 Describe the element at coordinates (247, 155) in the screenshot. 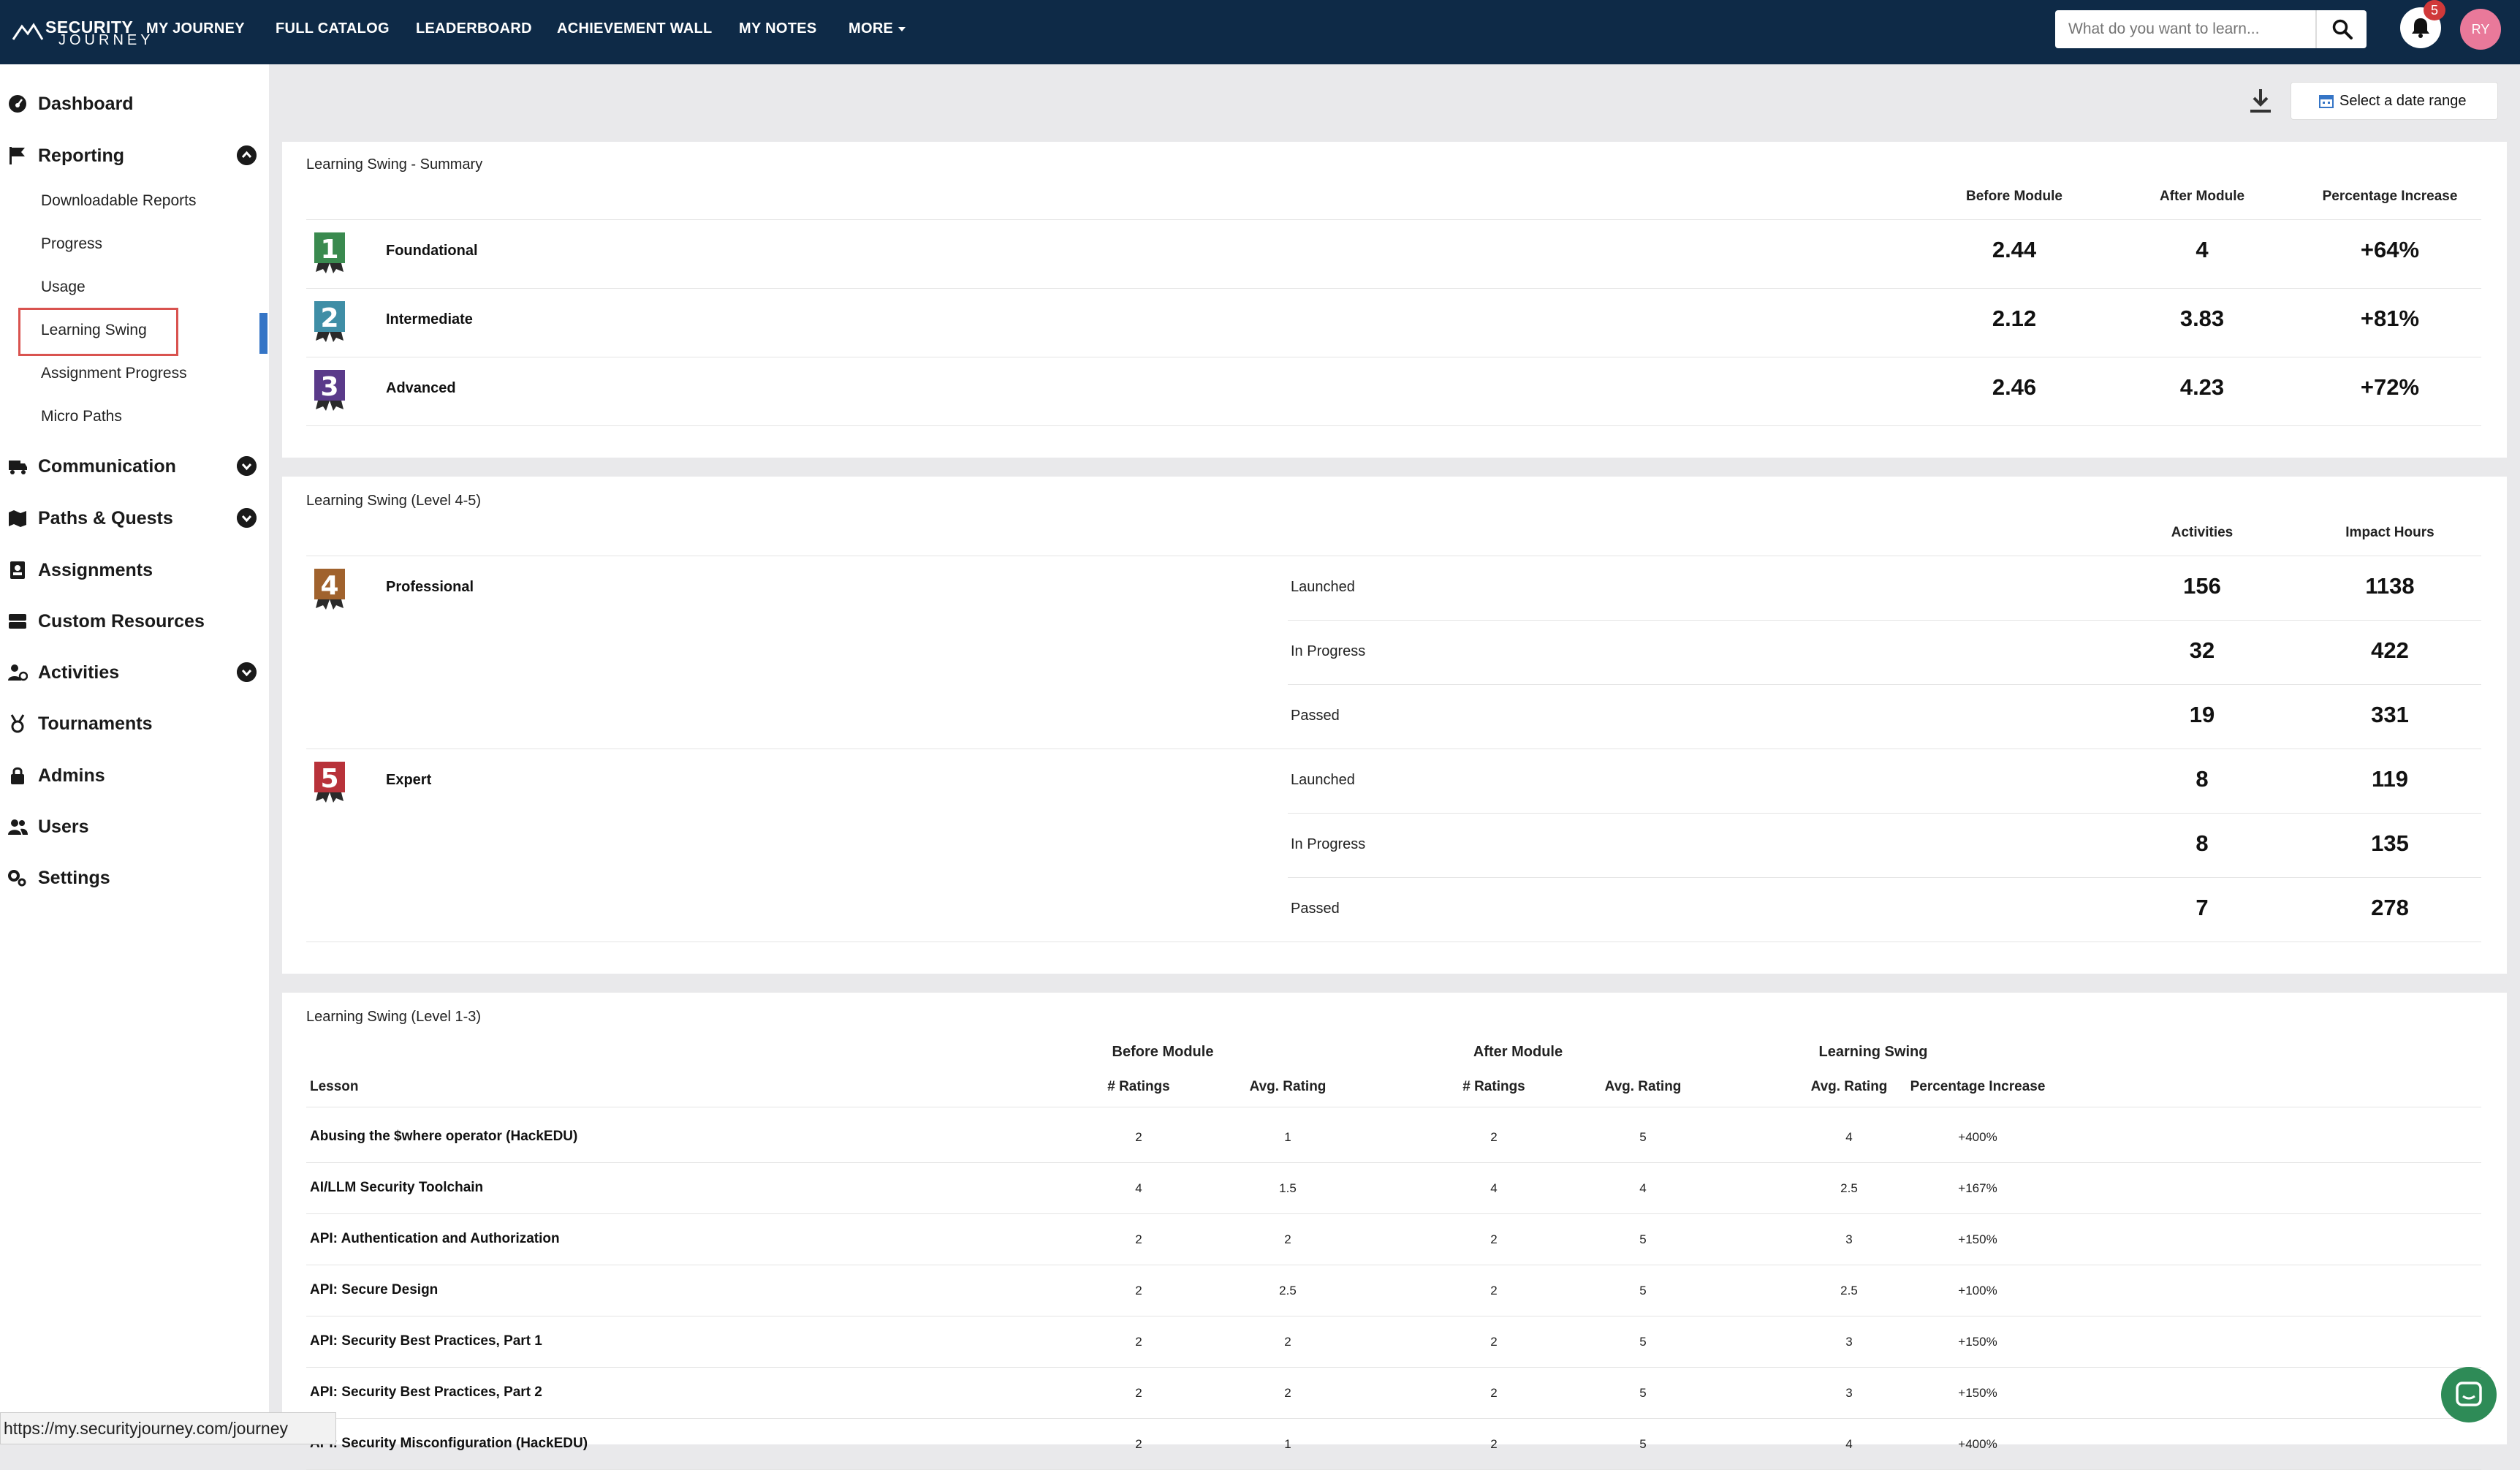

I see `chevron-up-icon` at that location.